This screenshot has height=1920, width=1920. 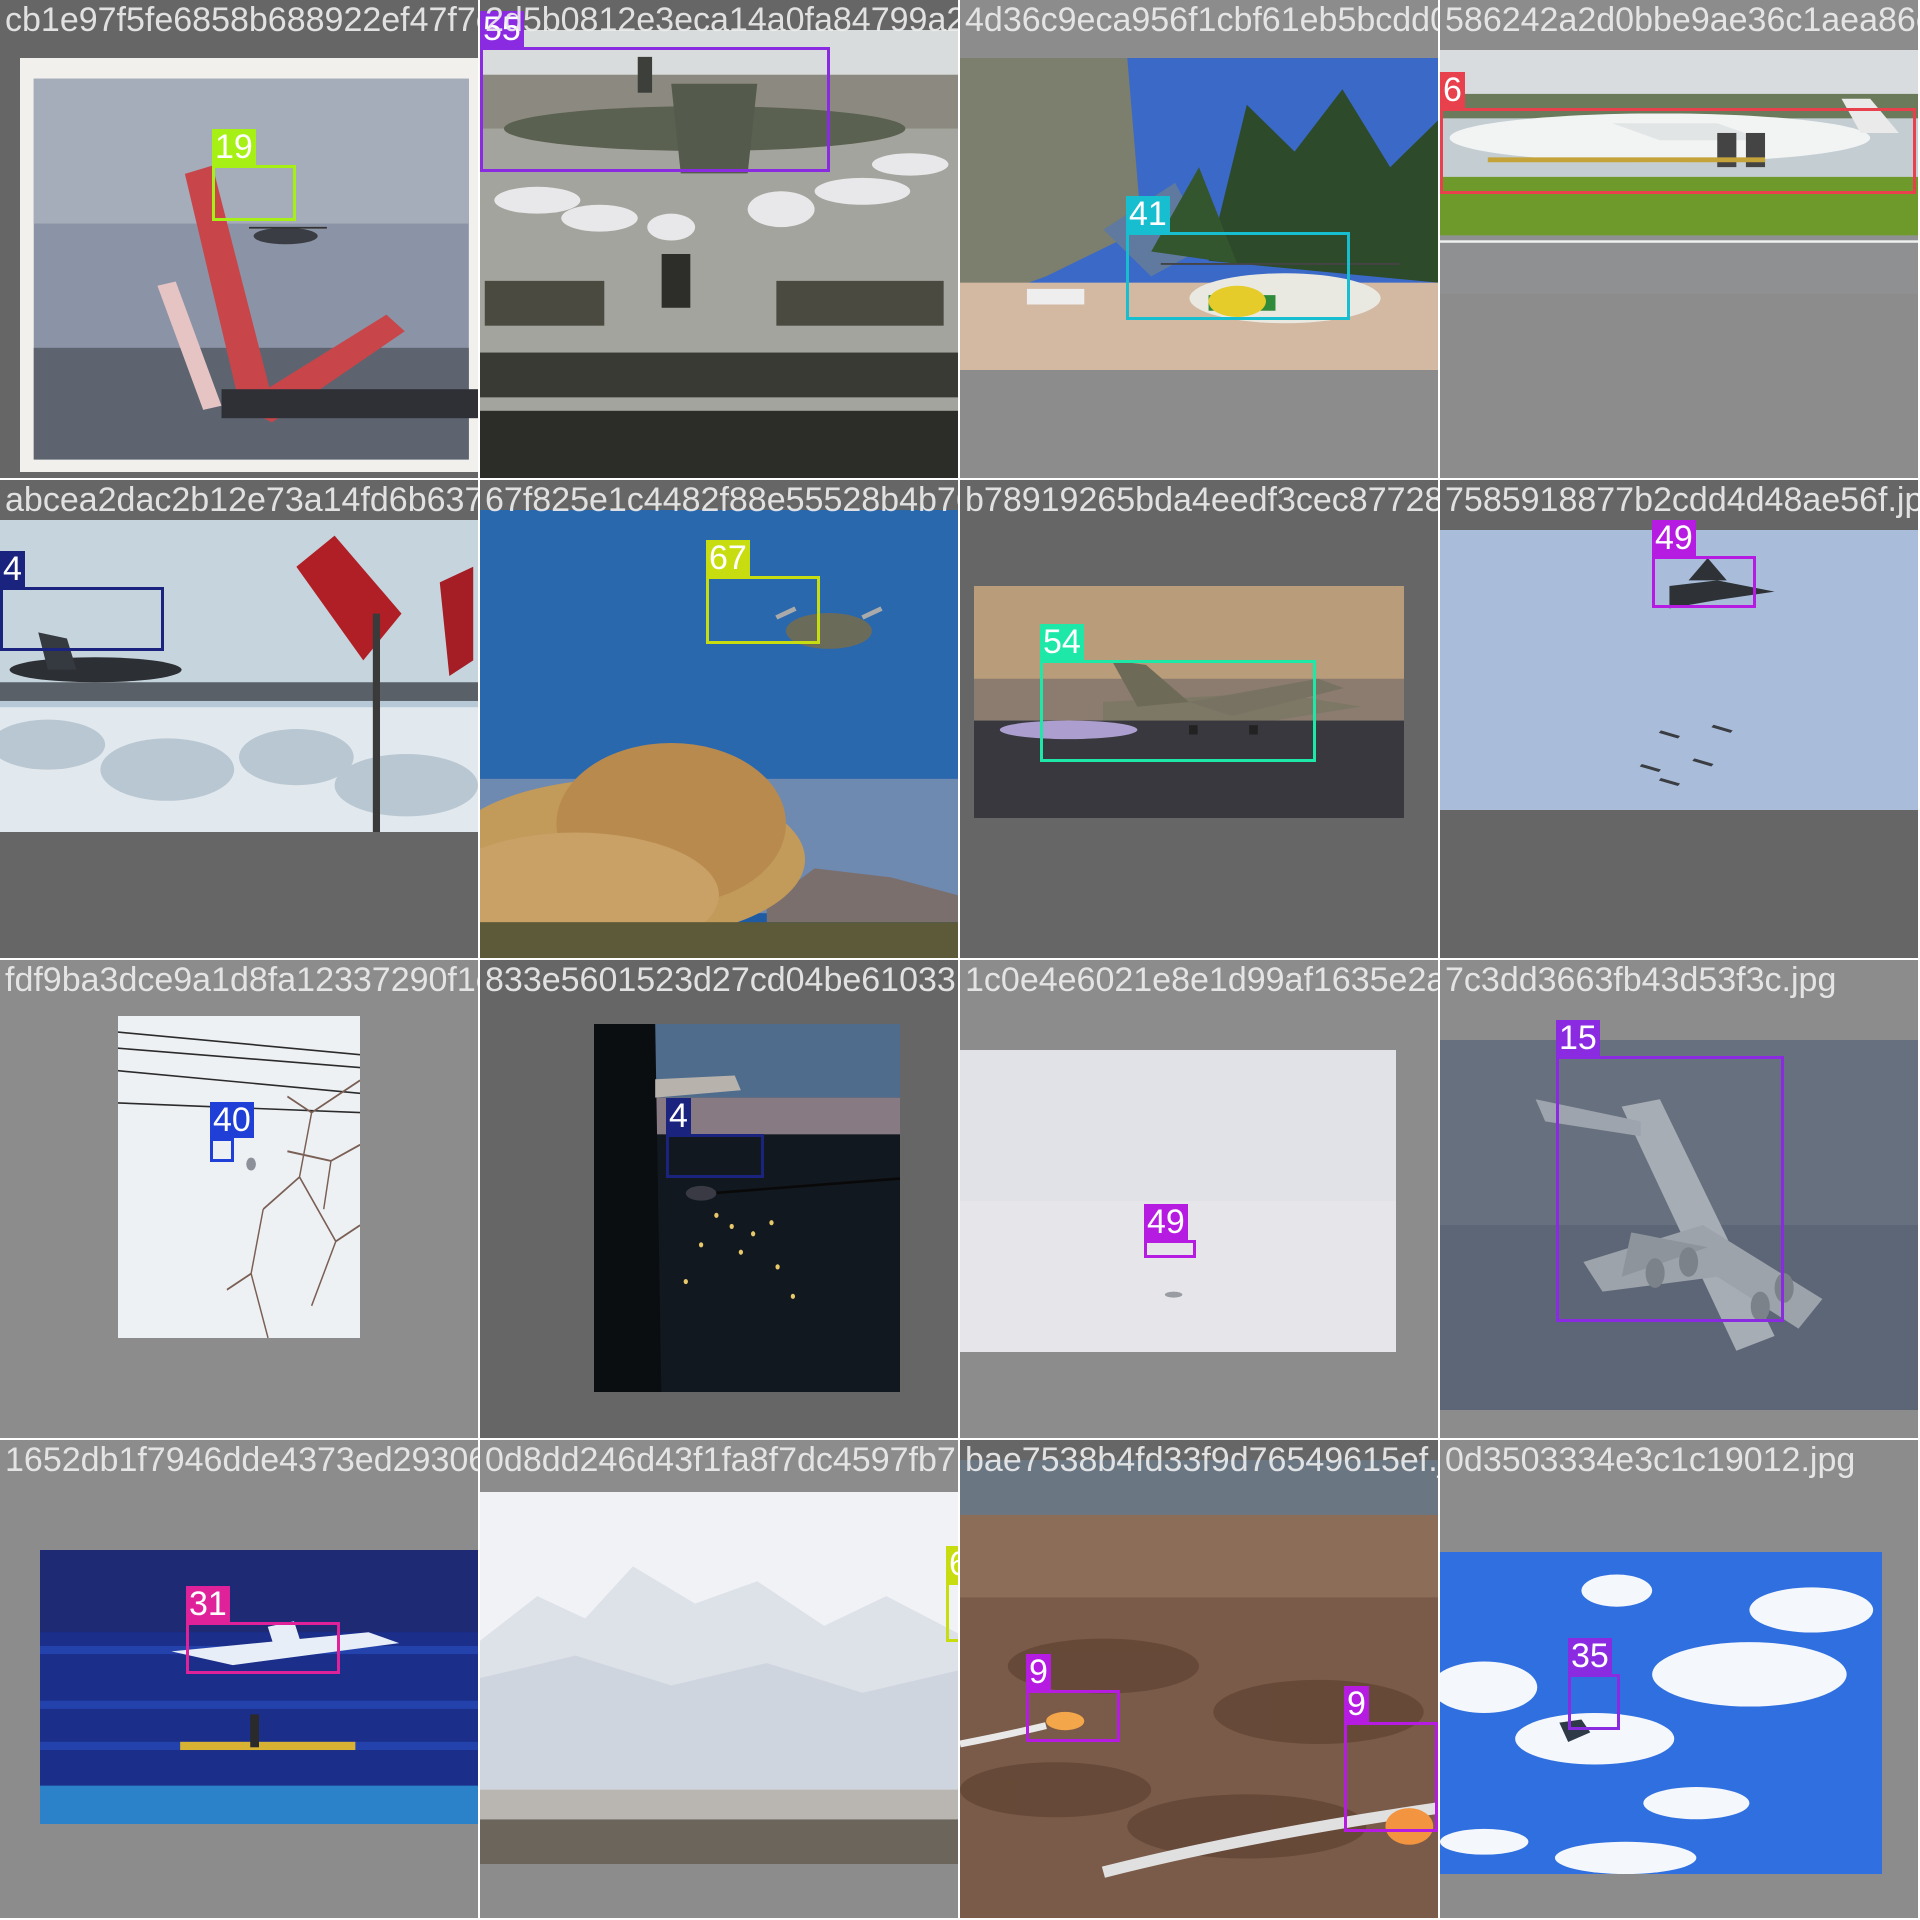 What do you see at coordinates (1590, 1656) in the screenshot?
I see `class-label: 35` at bounding box center [1590, 1656].